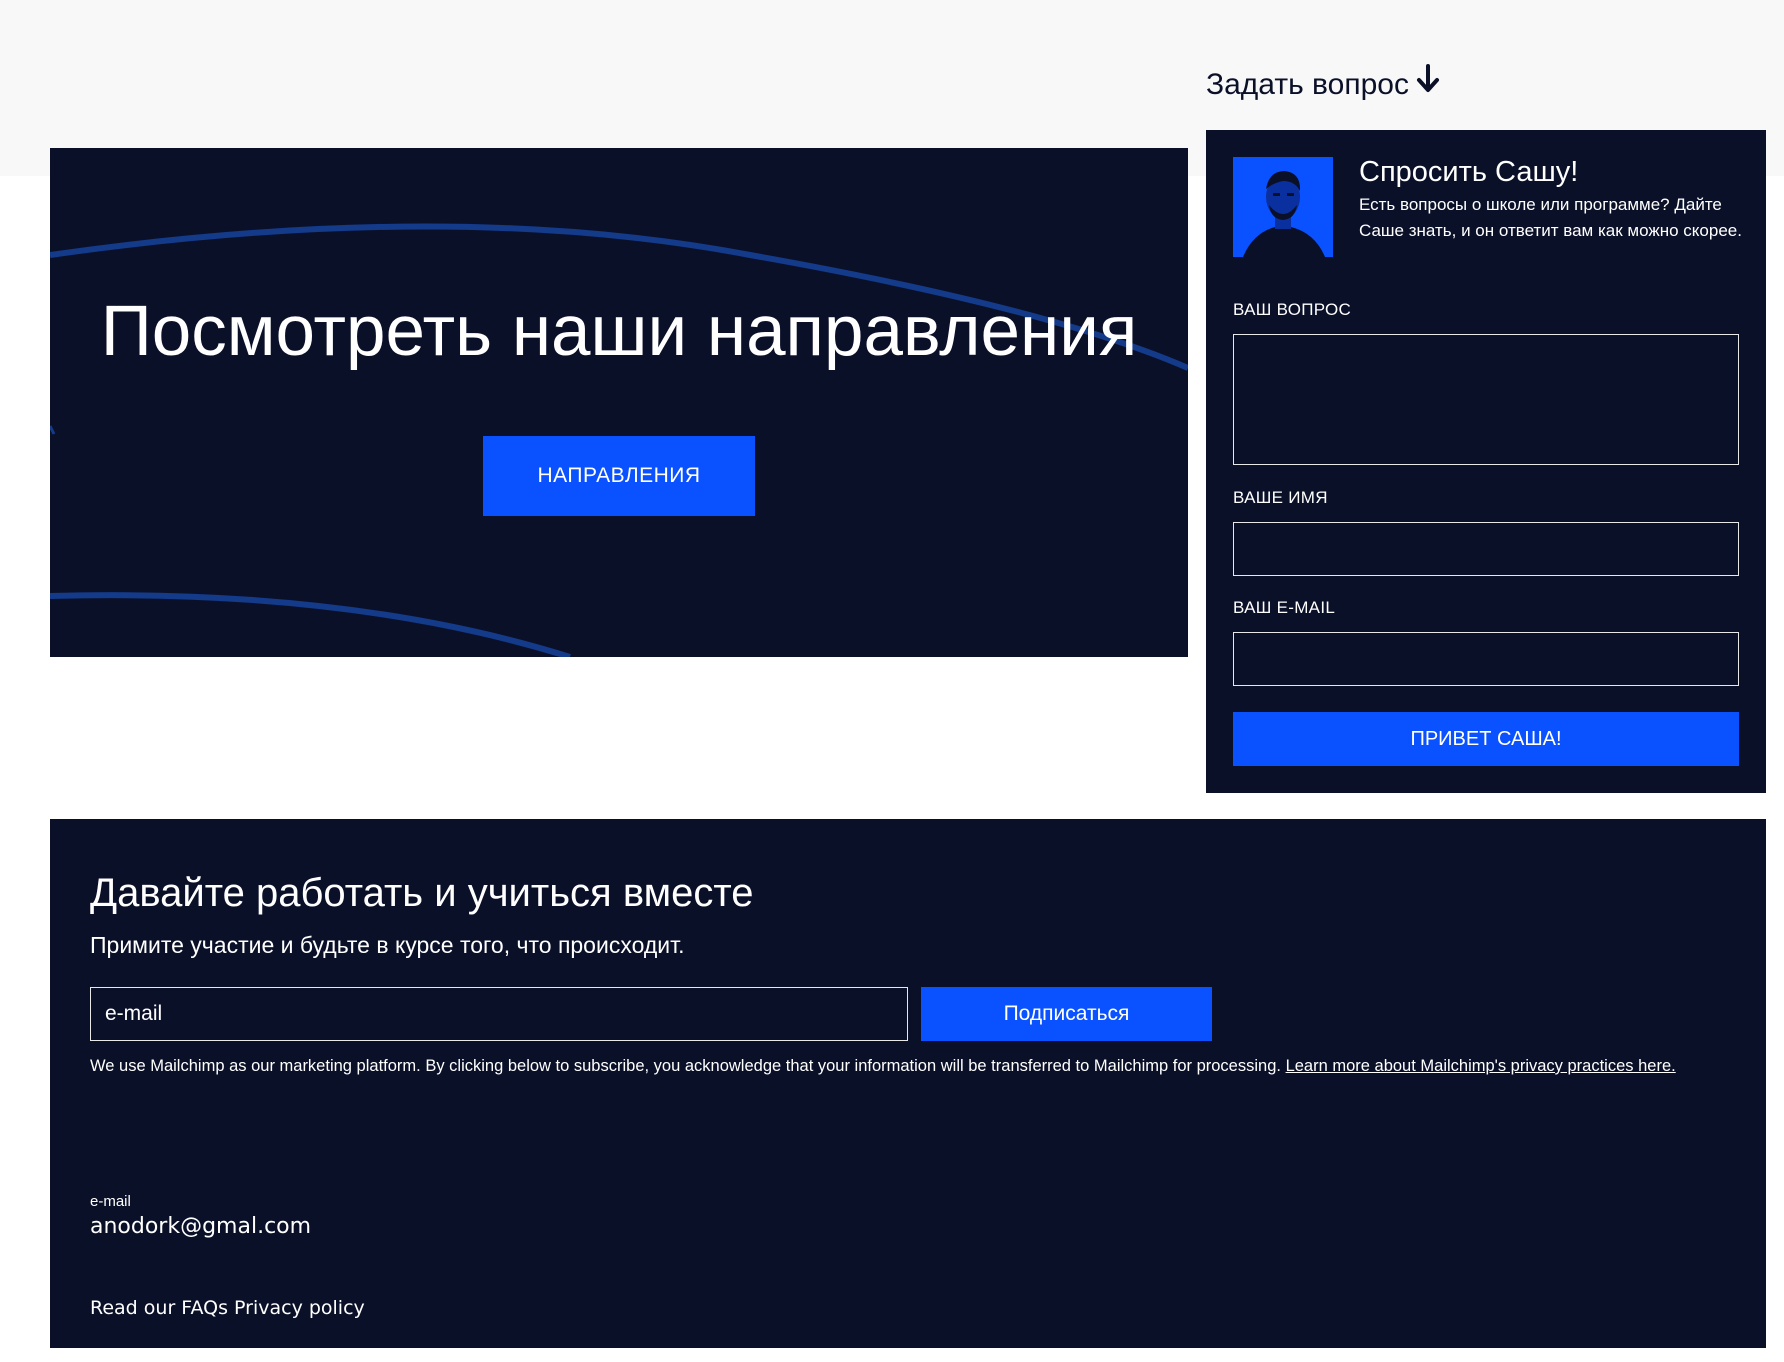  I want to click on footer-links: Read our FAQs Privacy policy, so click(227, 1308).